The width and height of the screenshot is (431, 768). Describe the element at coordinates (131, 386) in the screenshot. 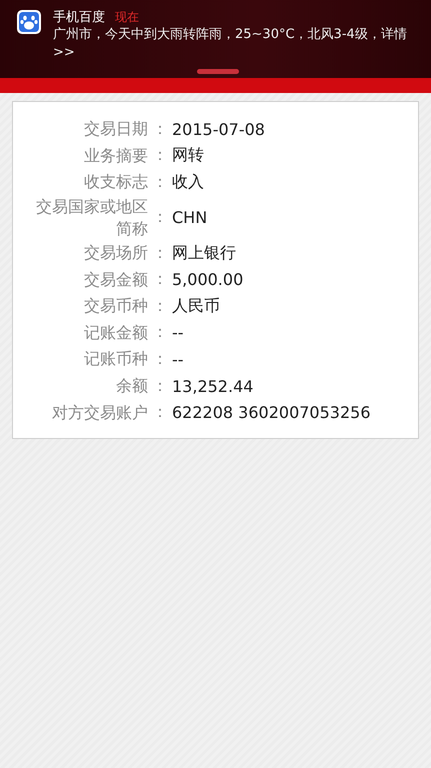

I see `field-label: 余额` at that location.